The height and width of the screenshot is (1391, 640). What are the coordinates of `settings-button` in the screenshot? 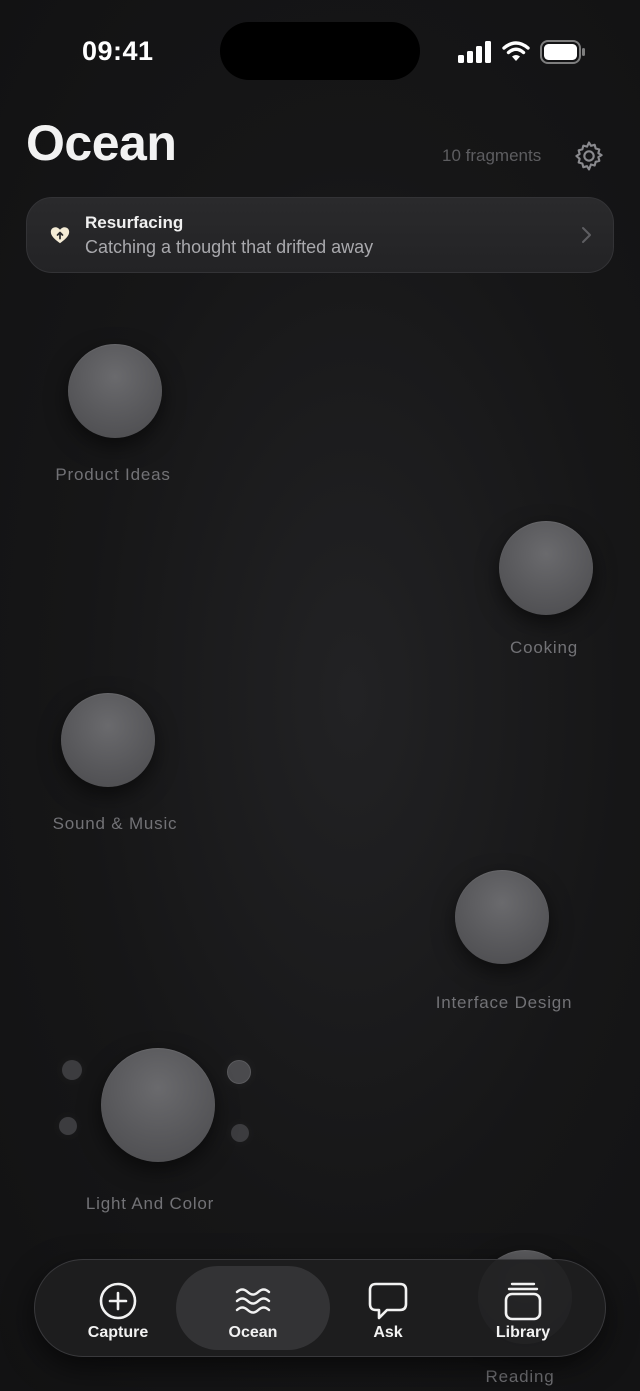 It's located at (589, 156).